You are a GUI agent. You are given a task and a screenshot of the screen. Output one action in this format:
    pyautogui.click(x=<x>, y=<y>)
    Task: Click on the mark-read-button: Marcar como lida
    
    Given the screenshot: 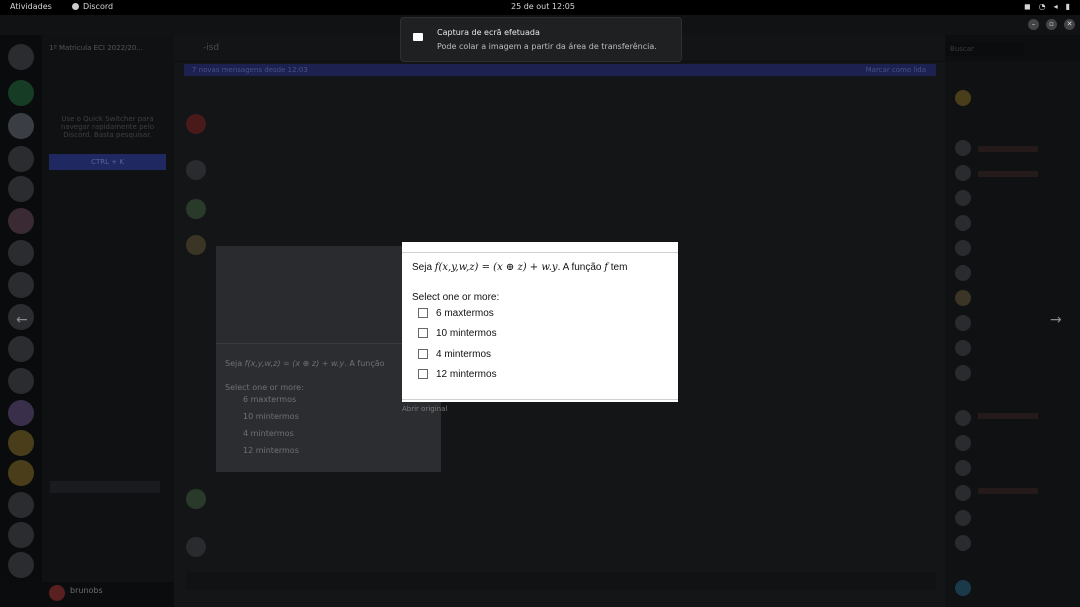 What is the action you would take?
    pyautogui.click(x=896, y=70)
    